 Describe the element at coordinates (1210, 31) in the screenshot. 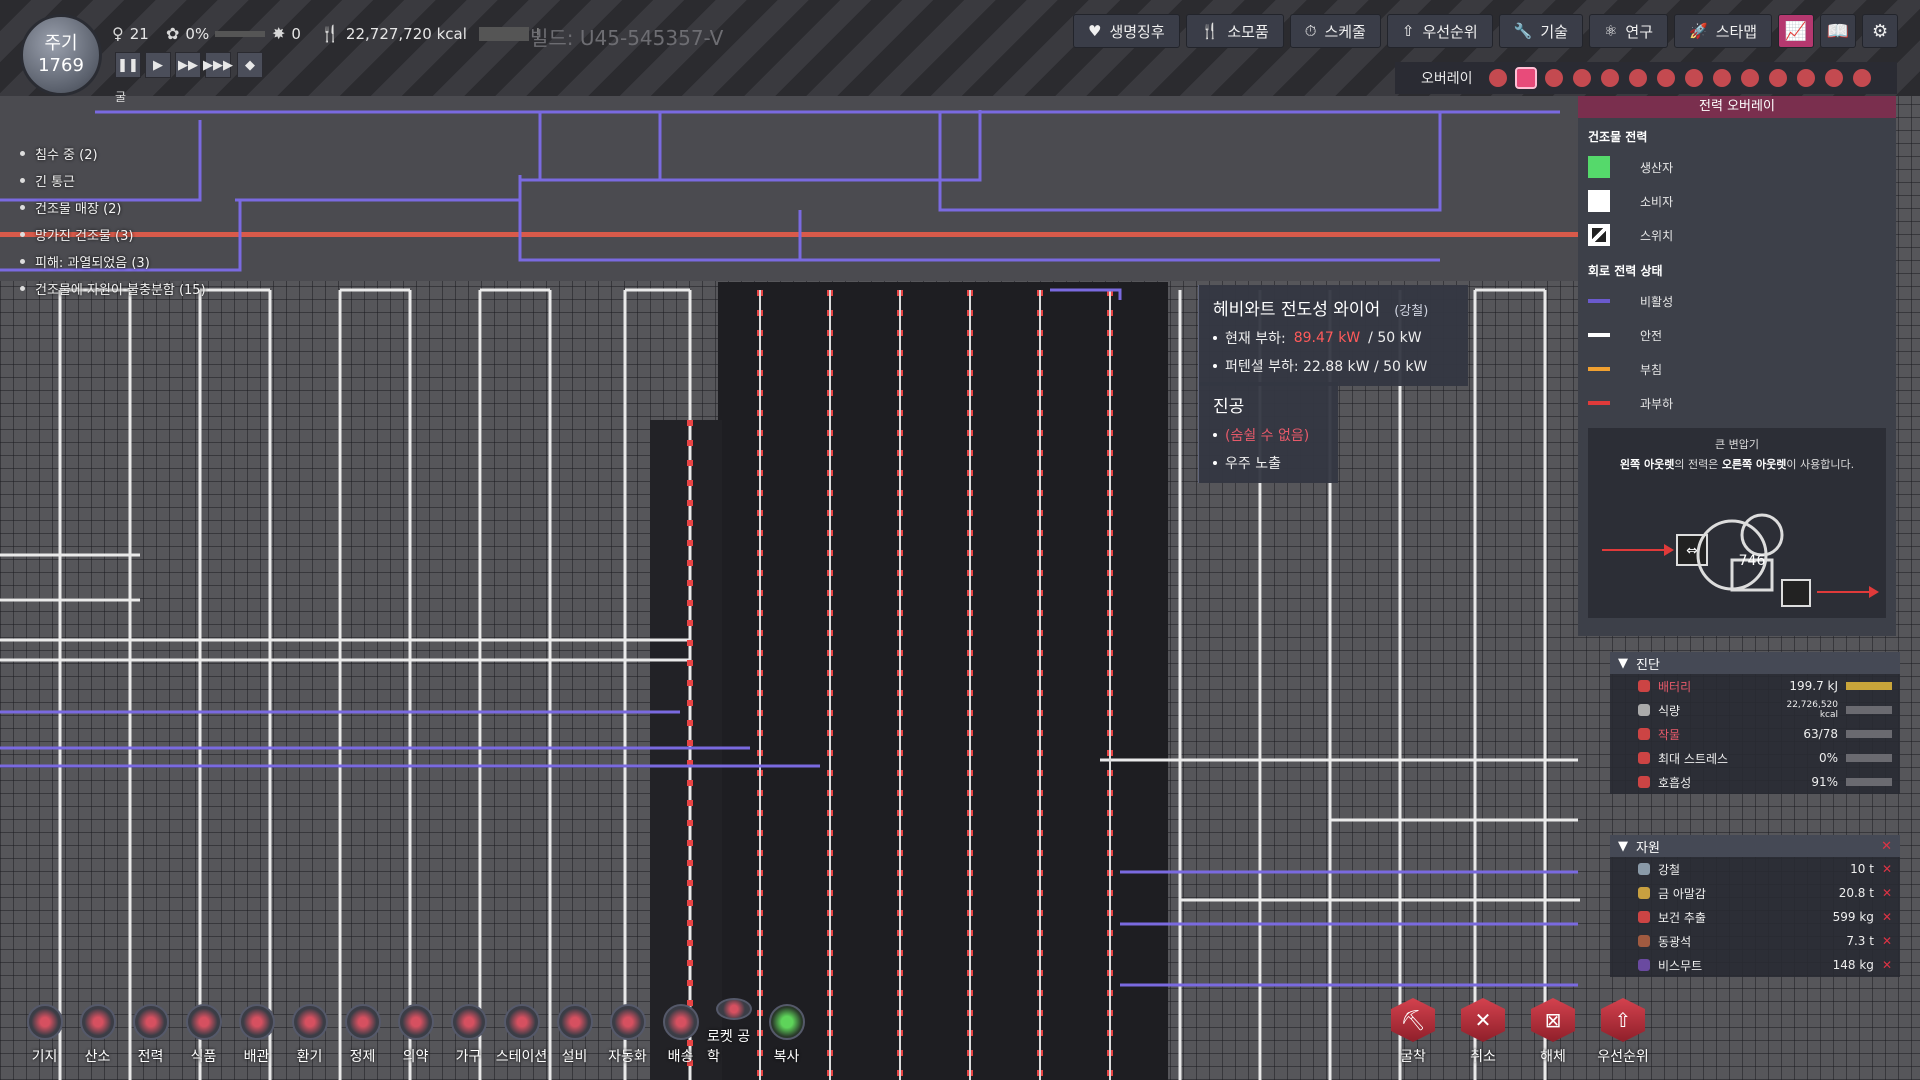

I see `cutlery-icon: 🍴` at that location.